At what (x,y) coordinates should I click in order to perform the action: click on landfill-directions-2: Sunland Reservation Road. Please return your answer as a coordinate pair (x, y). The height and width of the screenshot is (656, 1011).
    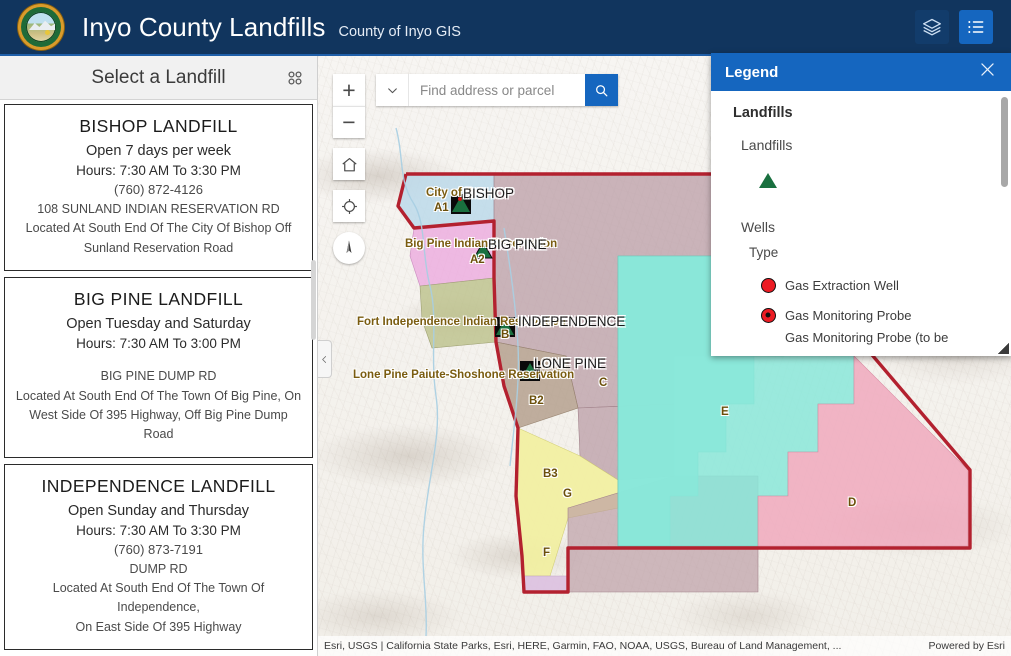
    Looking at the image, I should click on (158, 247).